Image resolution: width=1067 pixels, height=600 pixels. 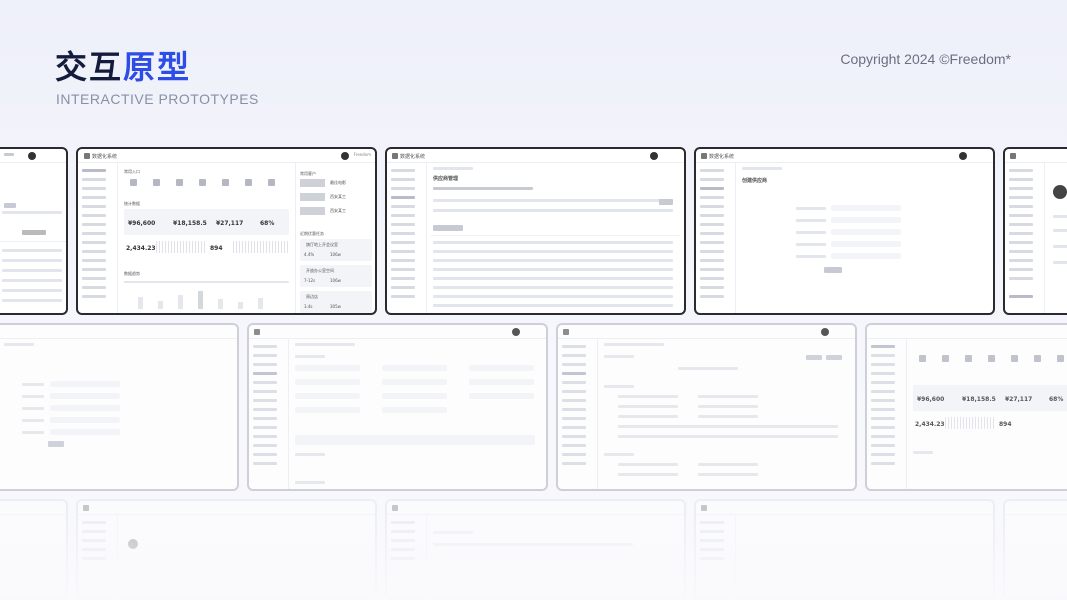 I want to click on profile-avatar, so click(x=1060, y=192).